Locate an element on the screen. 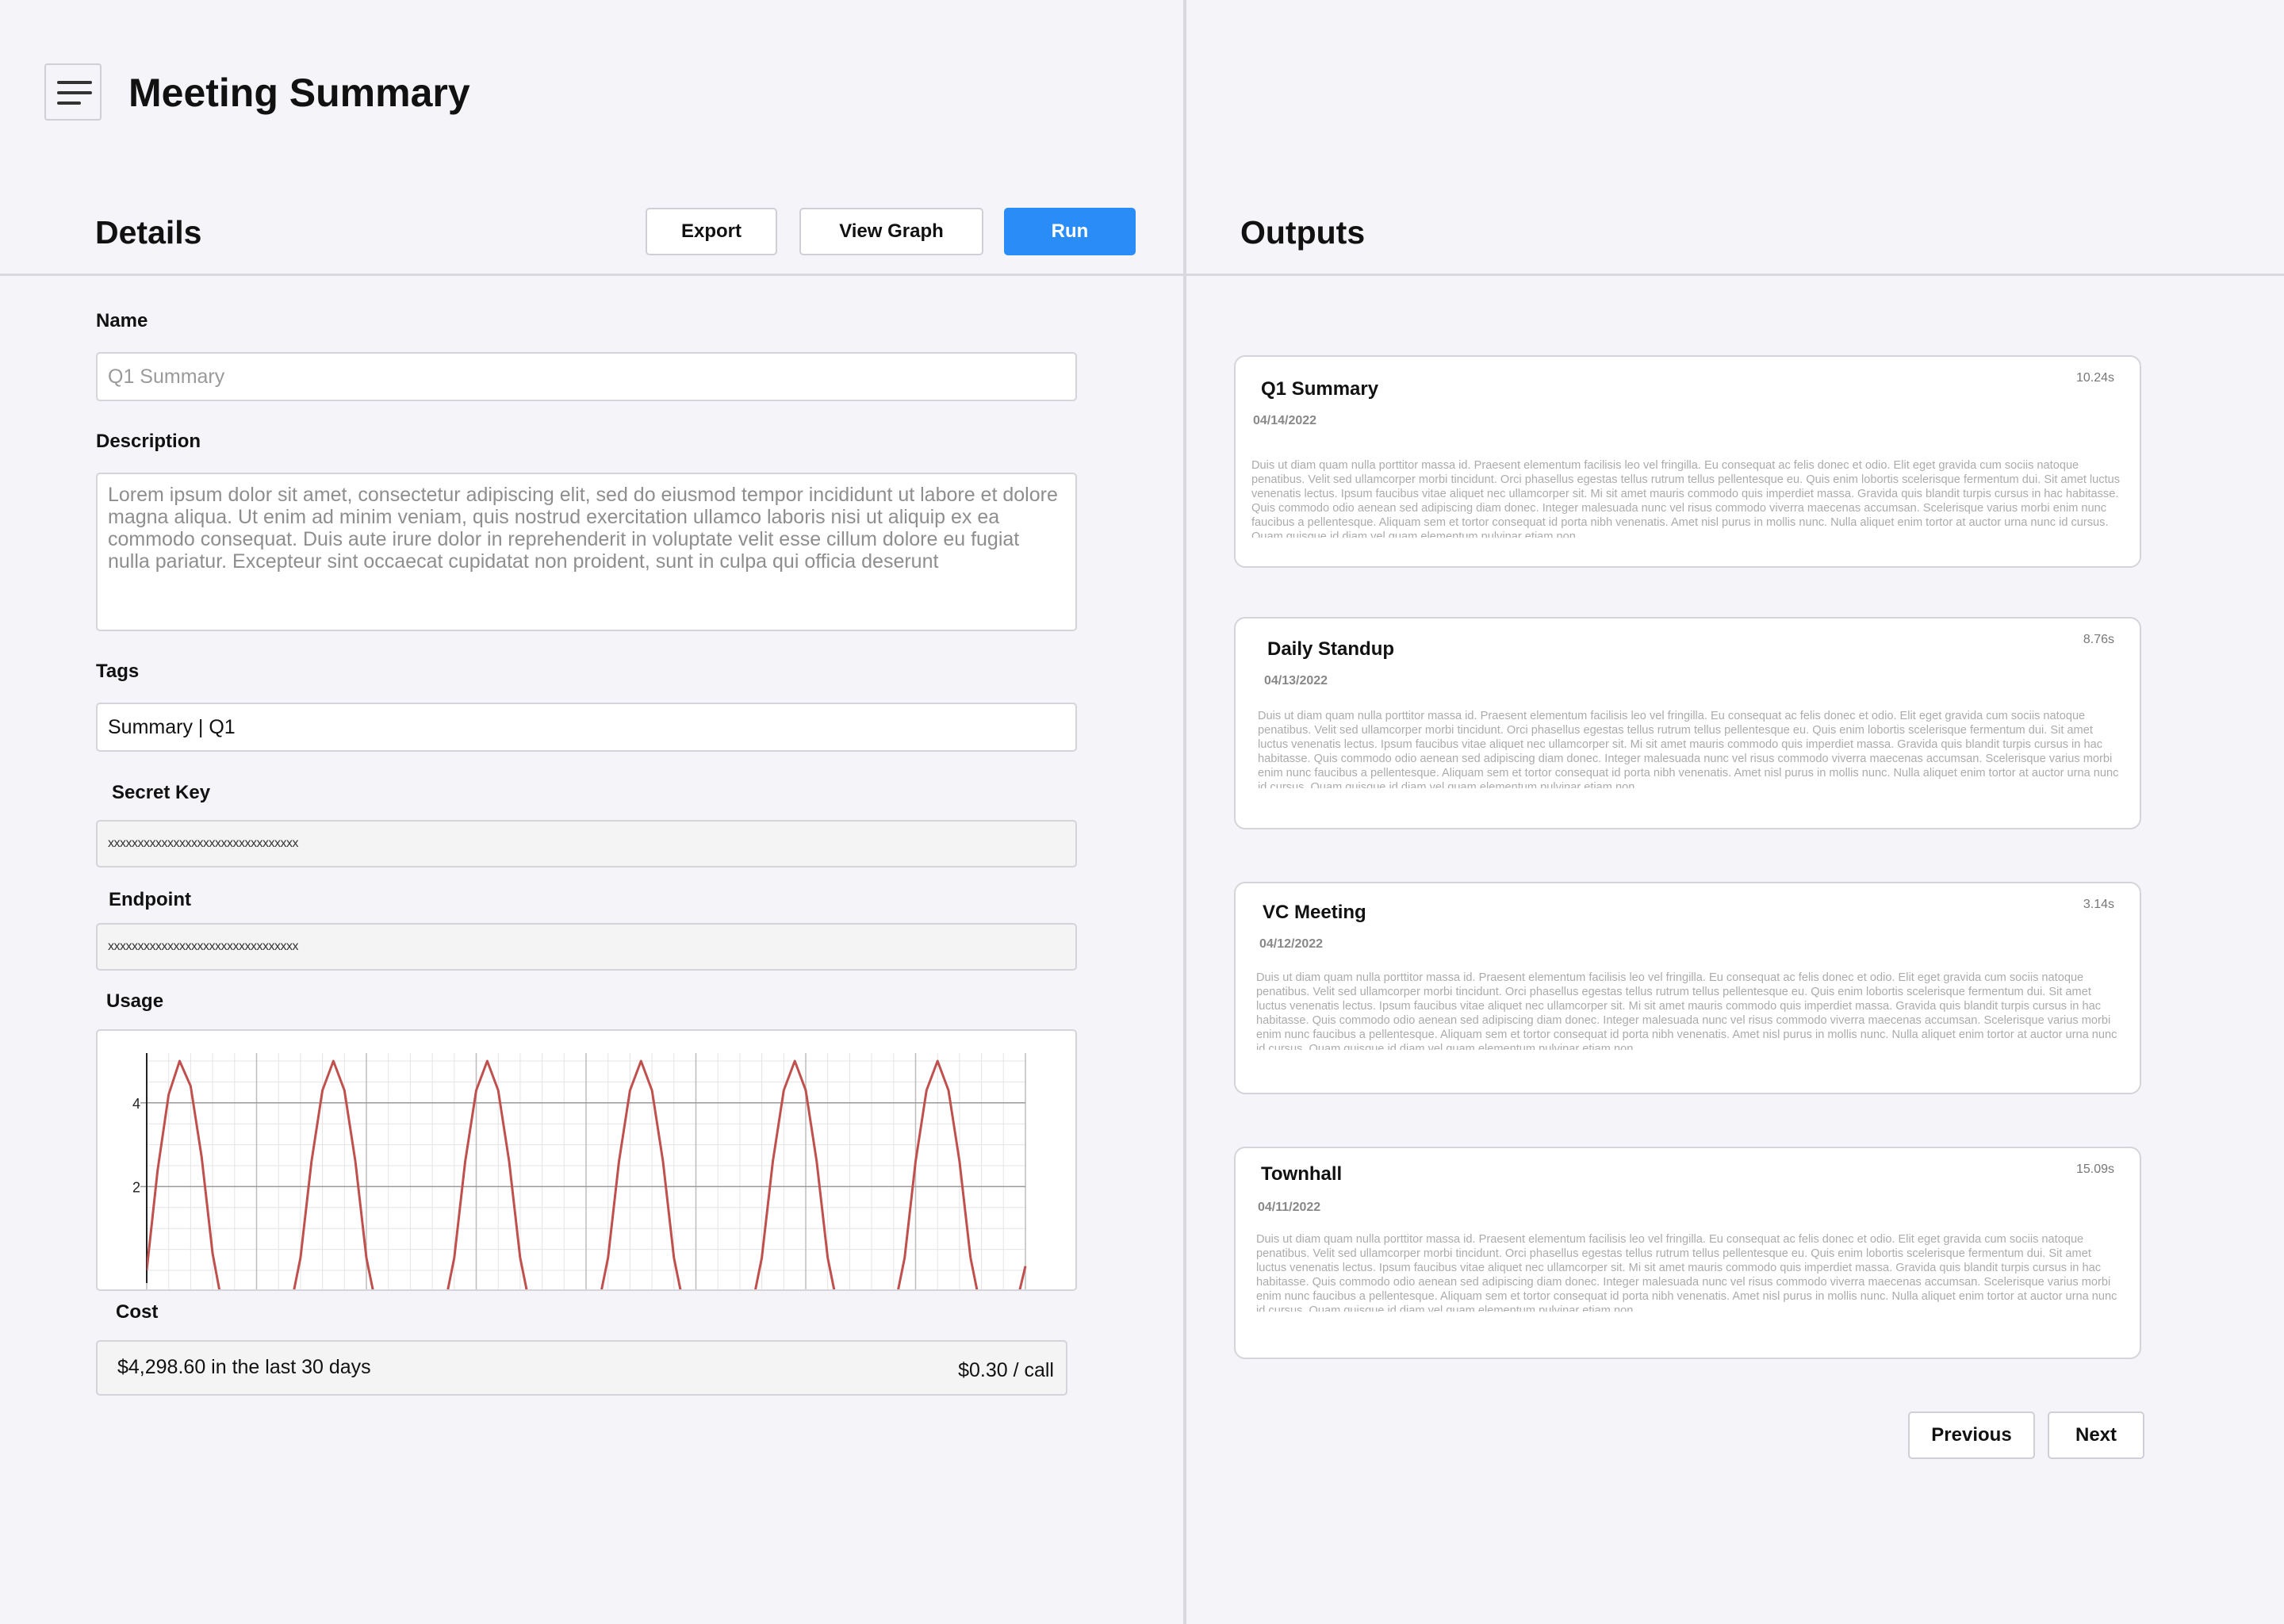  output-card-duration: 3.14s is located at coordinates (2098, 904).